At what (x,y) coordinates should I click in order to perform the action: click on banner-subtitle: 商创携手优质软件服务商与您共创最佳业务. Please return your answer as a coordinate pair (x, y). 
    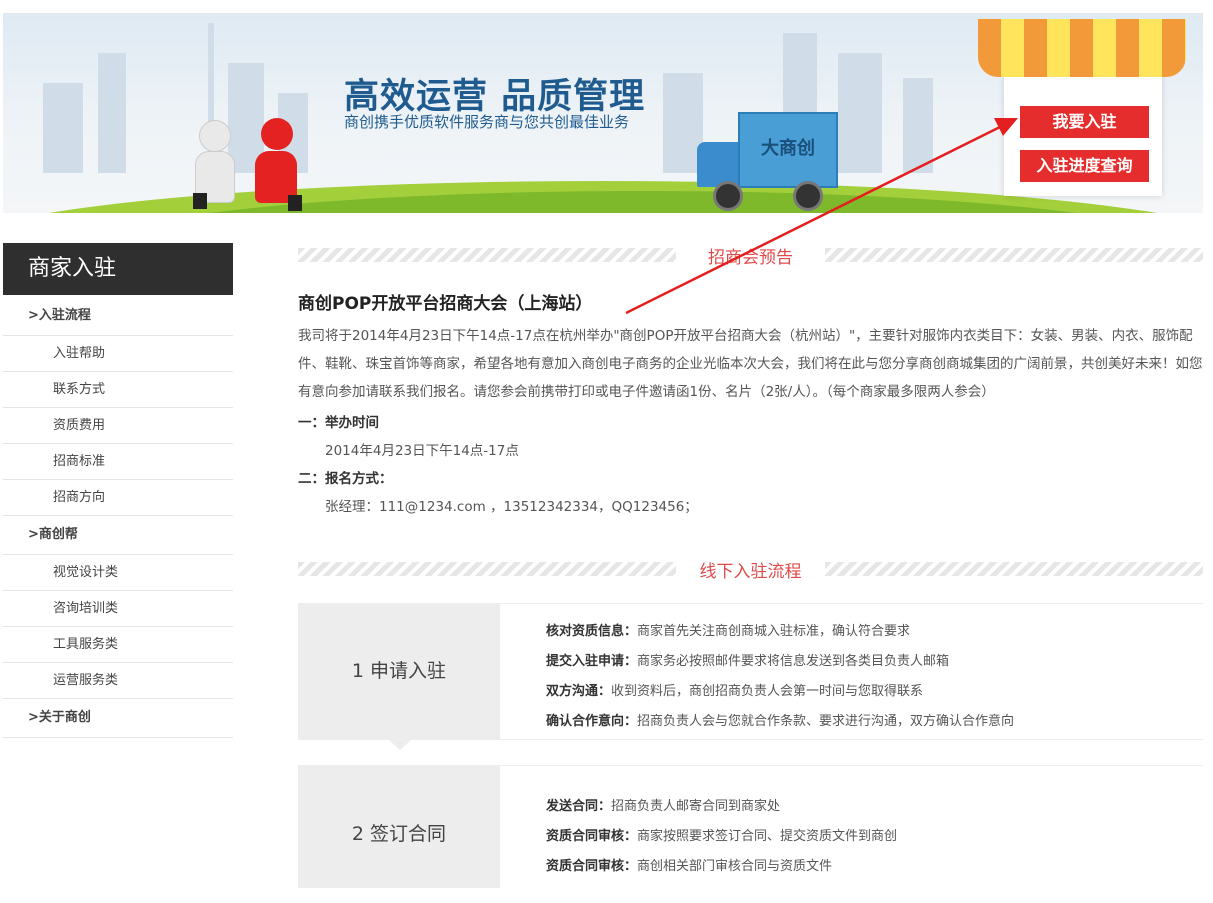
    Looking at the image, I should click on (487, 122).